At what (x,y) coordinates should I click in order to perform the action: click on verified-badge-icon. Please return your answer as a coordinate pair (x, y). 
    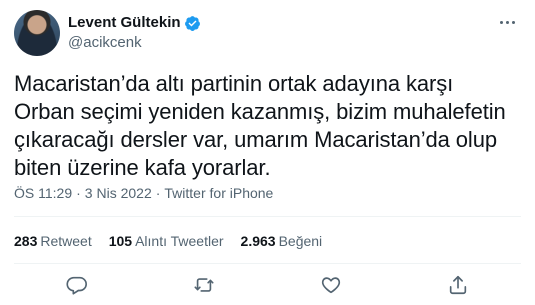
    Looking at the image, I should click on (192, 23).